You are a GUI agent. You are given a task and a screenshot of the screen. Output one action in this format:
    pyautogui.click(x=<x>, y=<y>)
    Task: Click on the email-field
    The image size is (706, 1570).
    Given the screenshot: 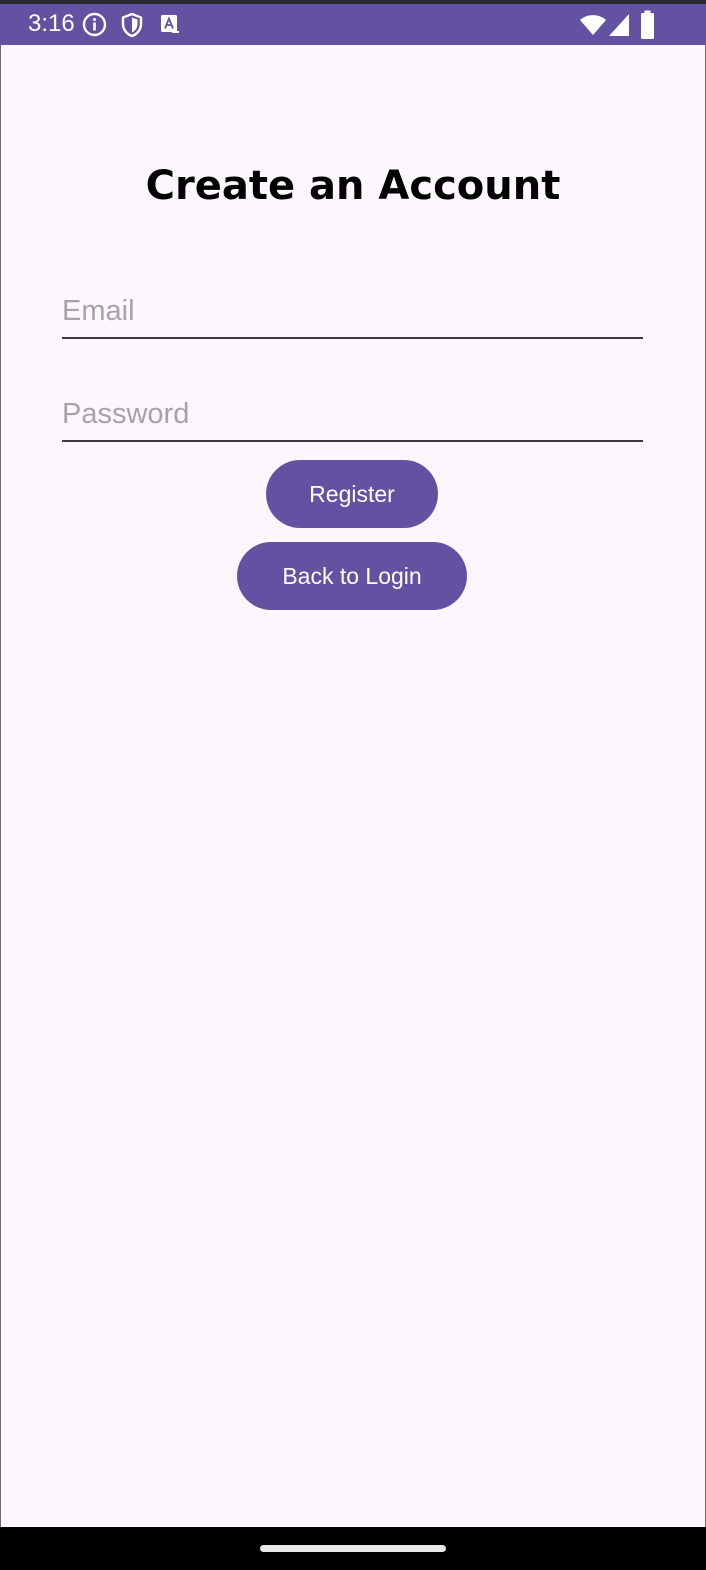 What is the action you would take?
    pyautogui.click(x=352, y=313)
    